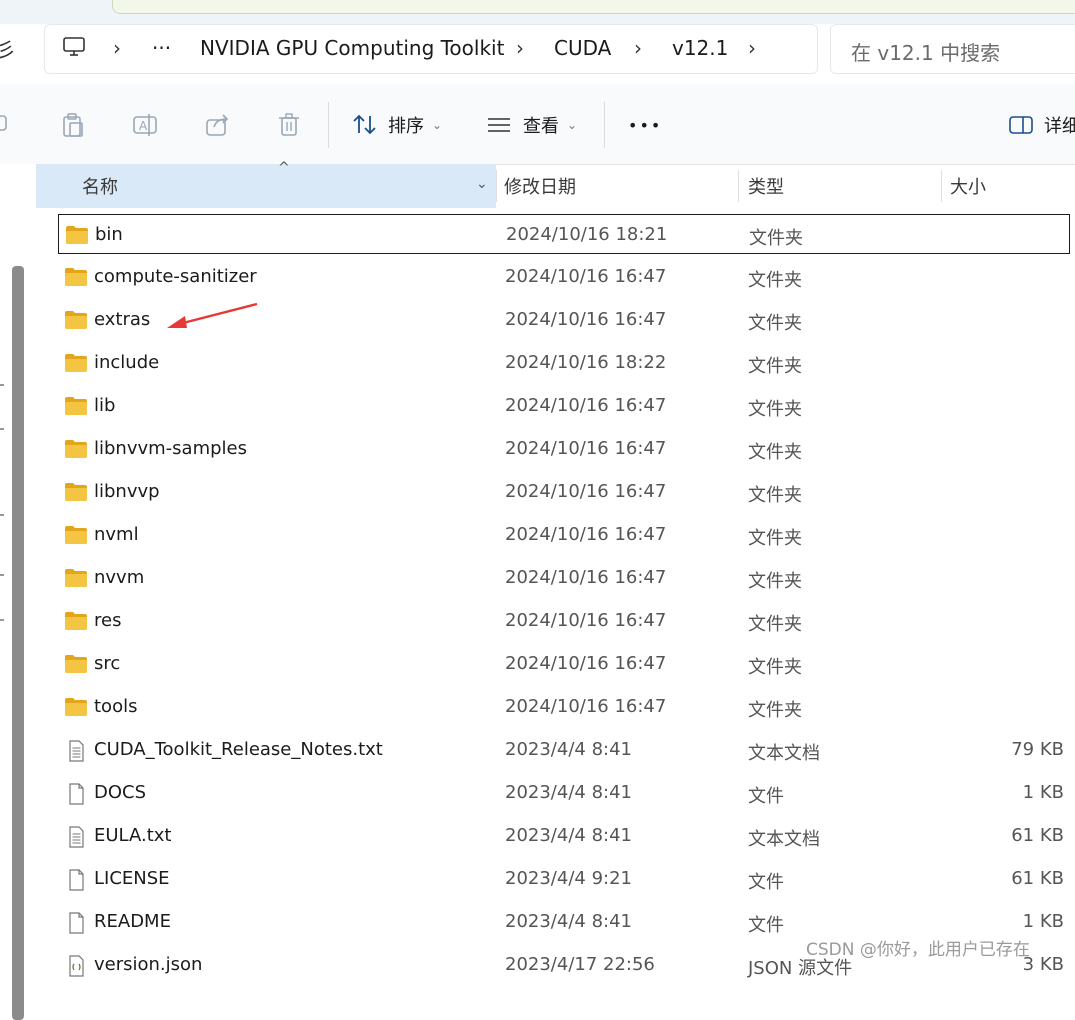 This screenshot has height=1020, width=1075. I want to click on rename-icon: A, so click(145, 125).